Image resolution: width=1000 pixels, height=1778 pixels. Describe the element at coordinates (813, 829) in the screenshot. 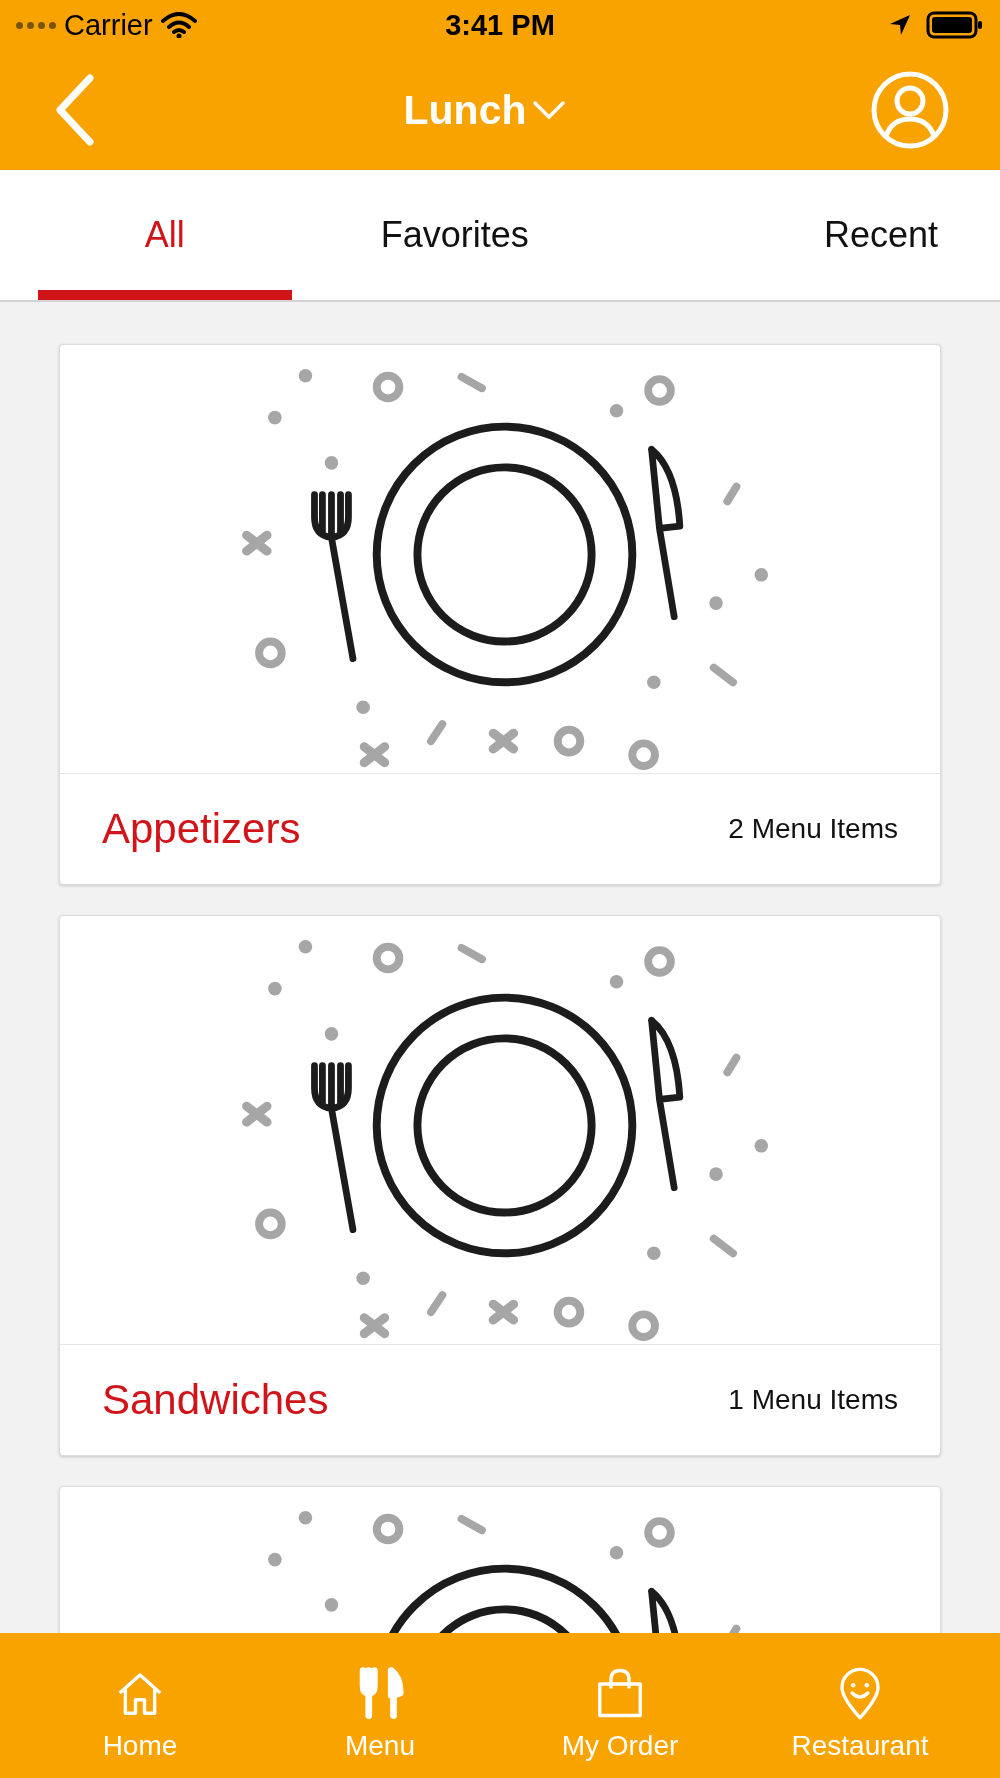

I see `item-count: 2 Menu Items` at that location.